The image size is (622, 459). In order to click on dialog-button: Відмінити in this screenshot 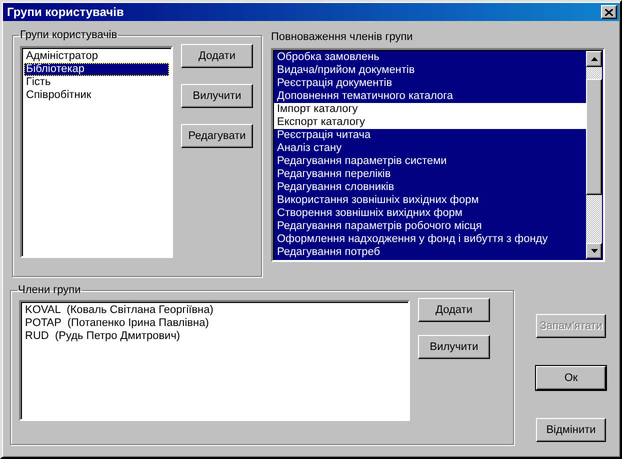, I will do `click(571, 430)`.